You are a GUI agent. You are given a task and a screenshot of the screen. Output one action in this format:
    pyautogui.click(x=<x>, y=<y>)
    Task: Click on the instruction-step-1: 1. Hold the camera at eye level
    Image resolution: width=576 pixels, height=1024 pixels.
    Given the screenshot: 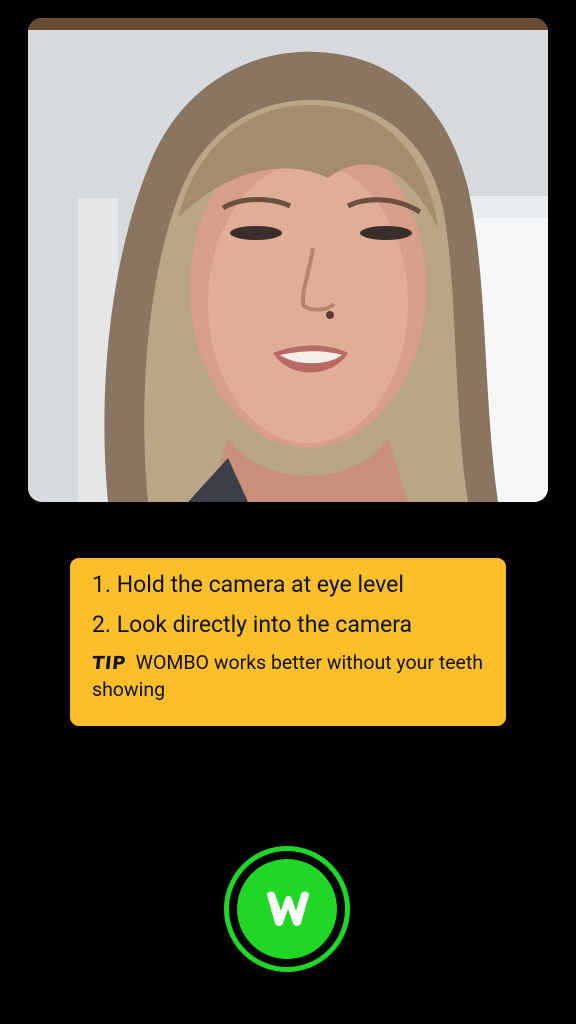 What is the action you would take?
    pyautogui.click(x=248, y=584)
    